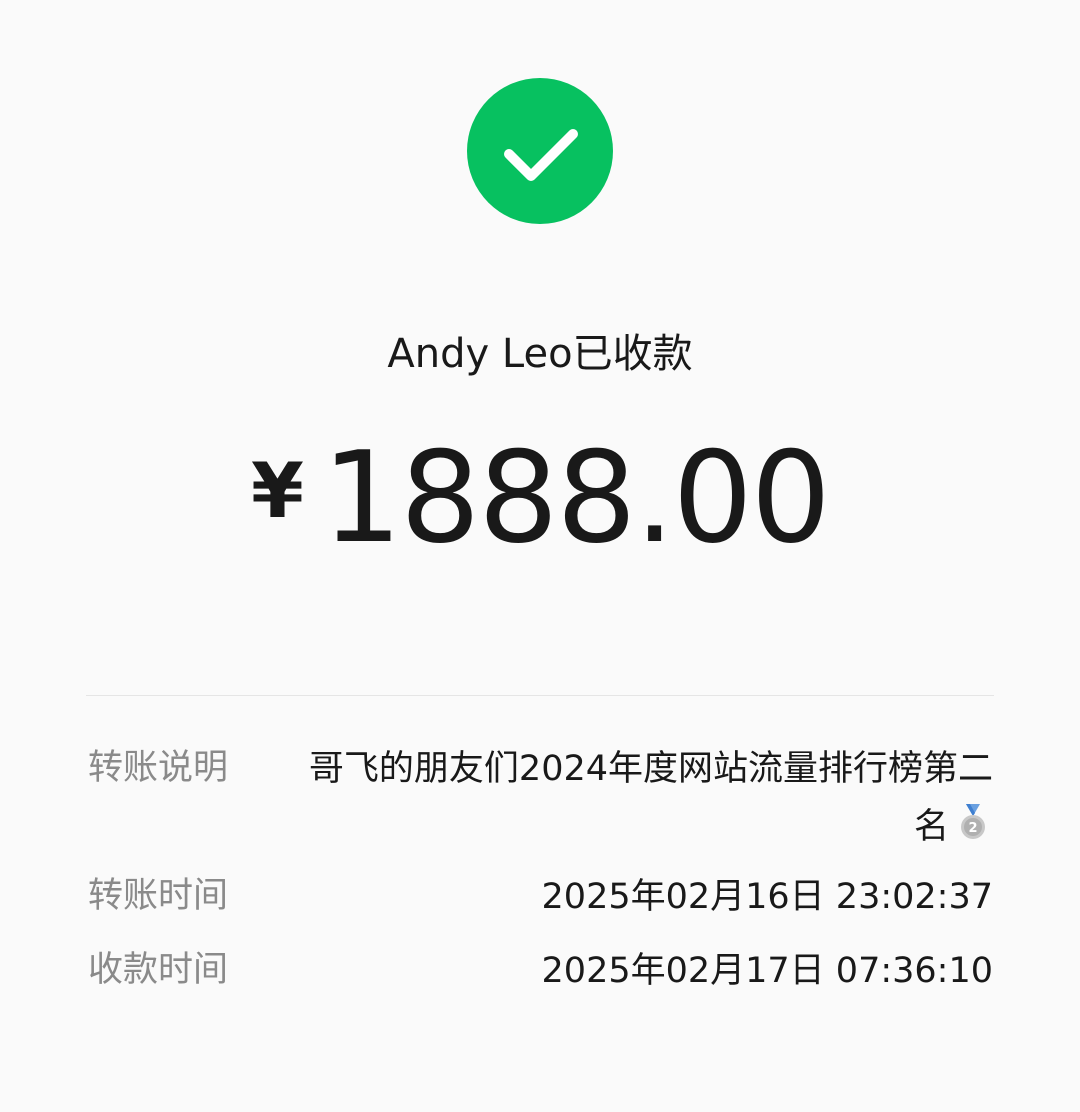 The height and width of the screenshot is (1112, 1080). I want to click on send-time-label: 转账时间, so click(158, 896).